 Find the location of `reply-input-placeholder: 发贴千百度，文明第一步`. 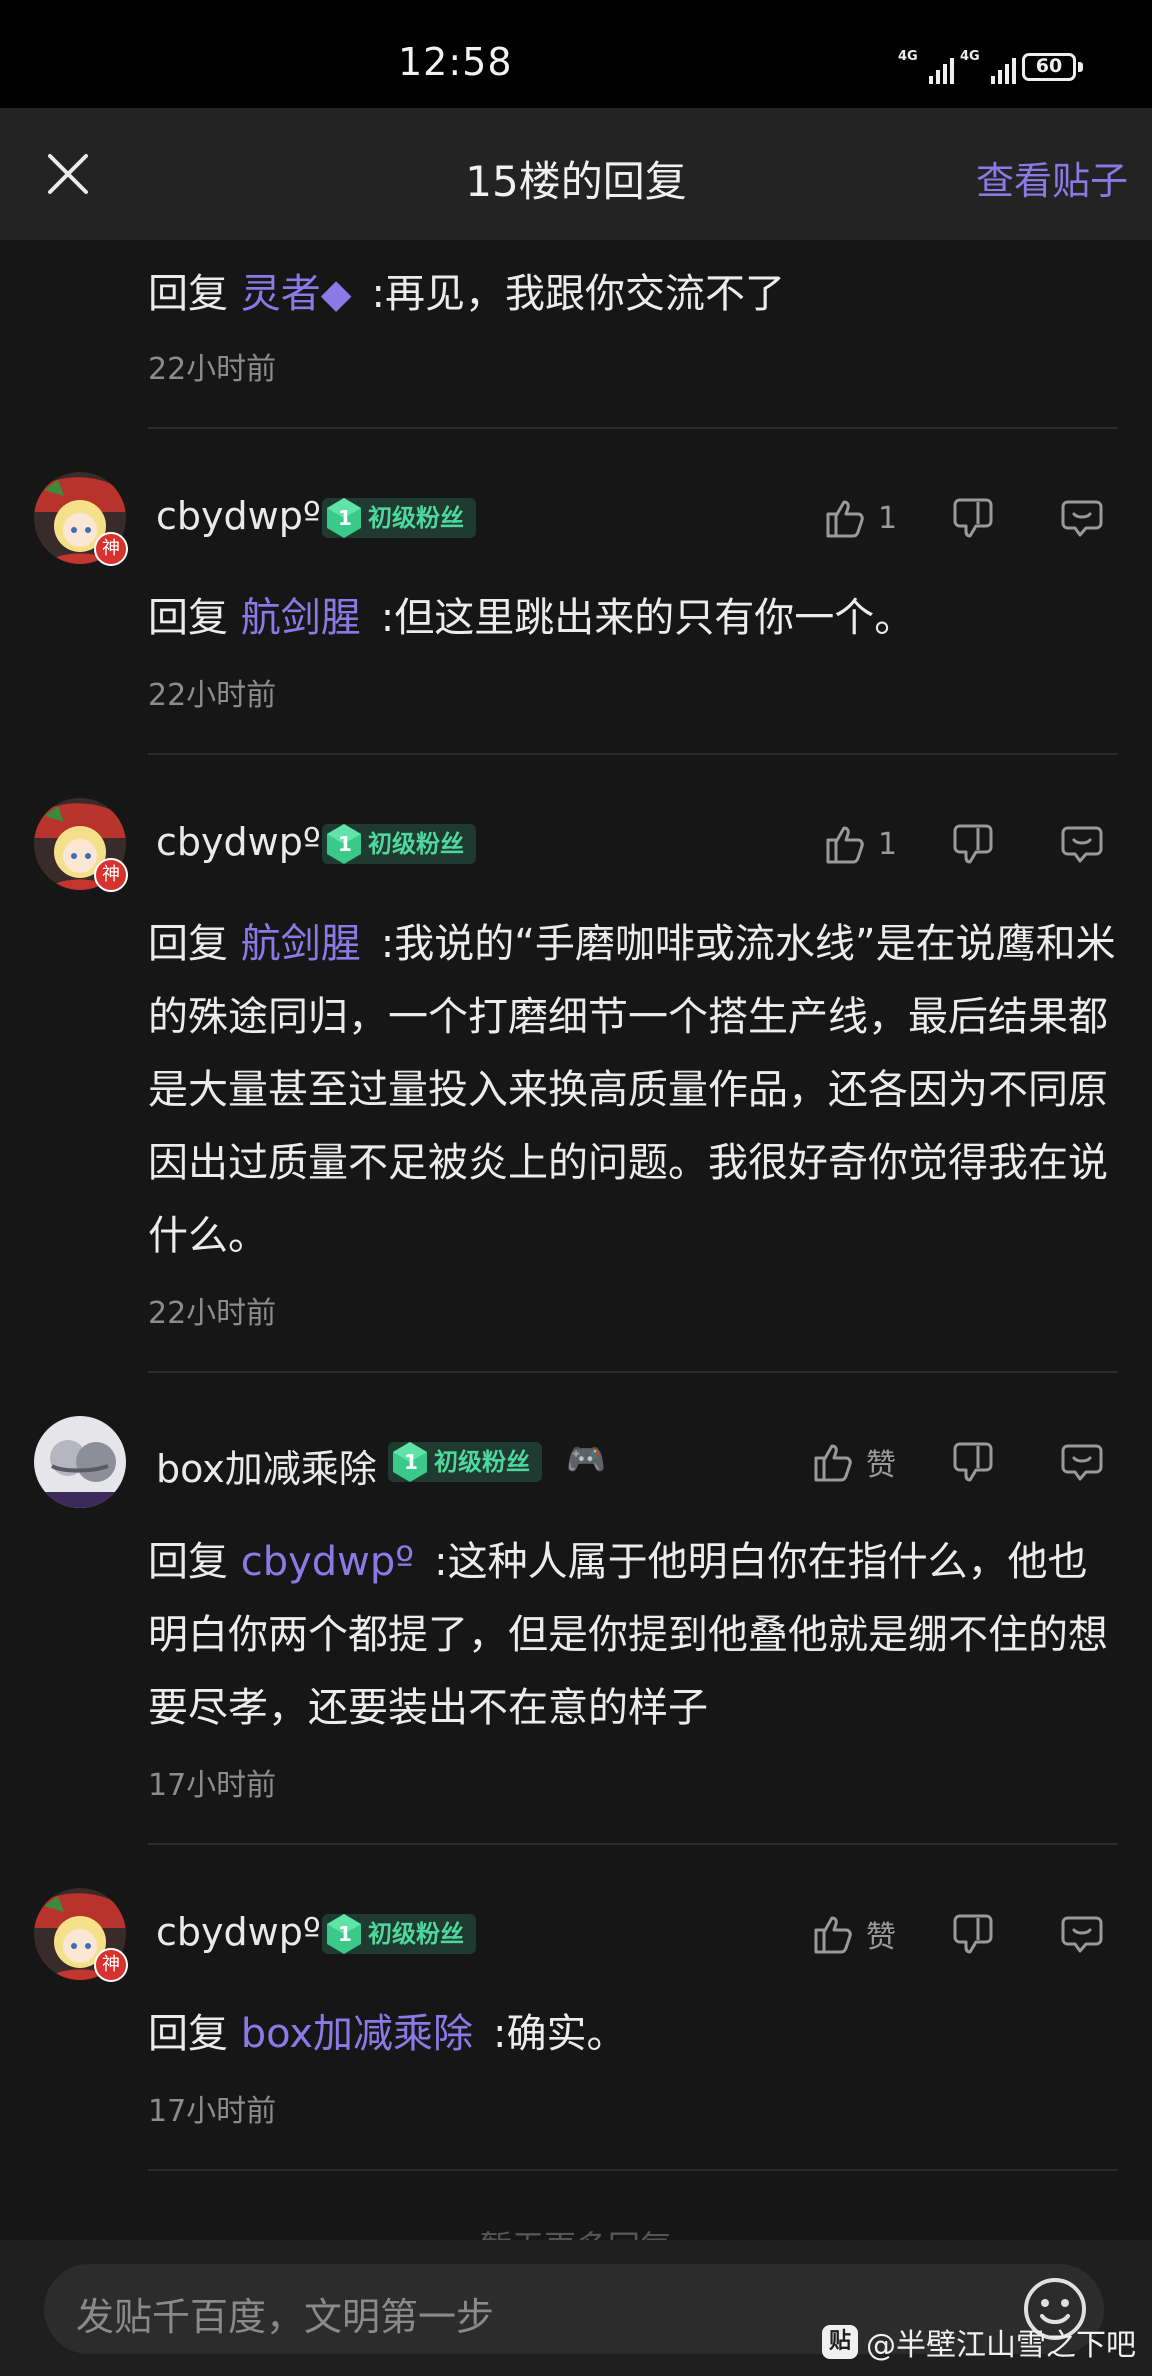

reply-input-placeholder: 发贴千百度，文明第一步 is located at coordinates (285, 2317).